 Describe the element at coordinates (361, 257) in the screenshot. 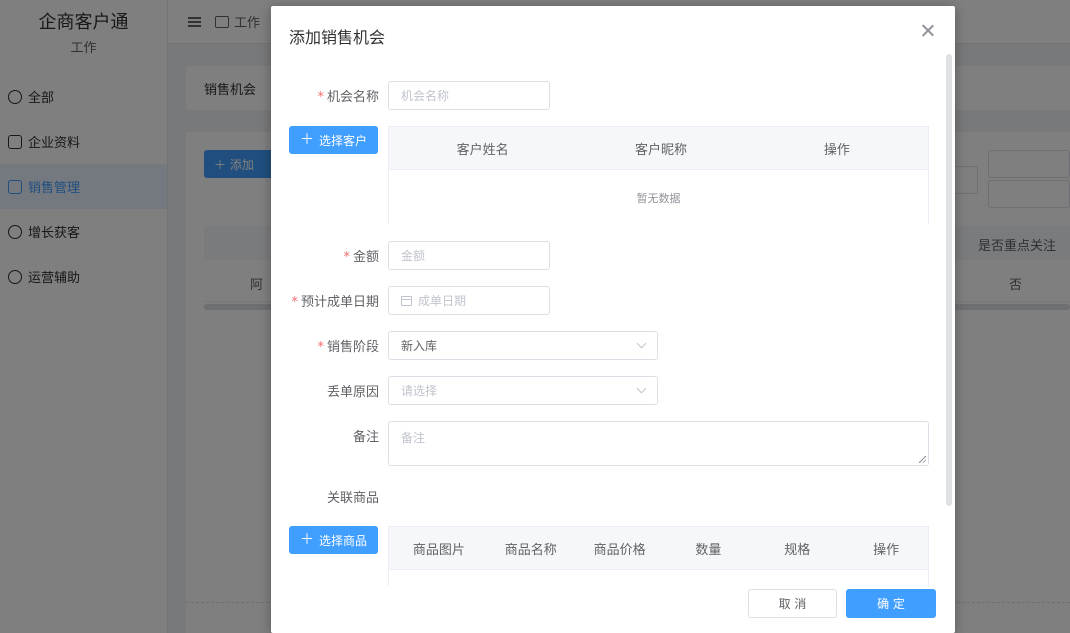

I see `amount-label: * 金额` at that location.